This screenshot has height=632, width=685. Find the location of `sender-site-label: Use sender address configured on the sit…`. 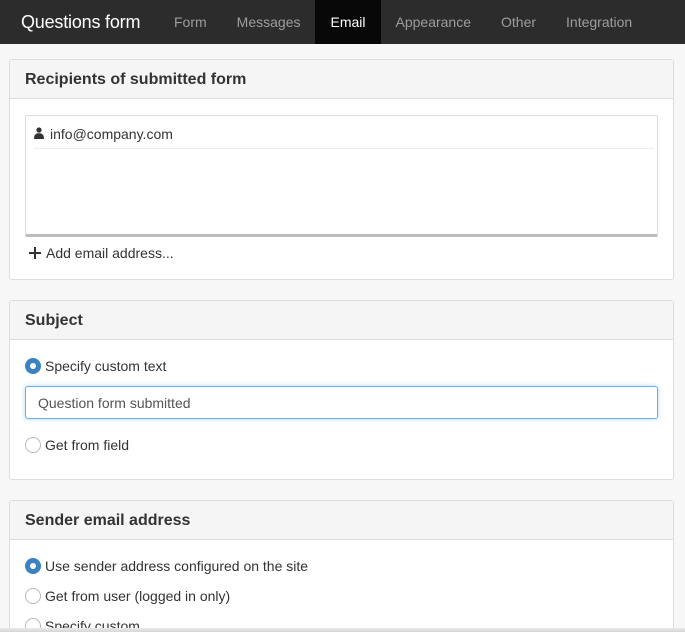

sender-site-label: Use sender address configured on the sit… is located at coordinates (177, 566).